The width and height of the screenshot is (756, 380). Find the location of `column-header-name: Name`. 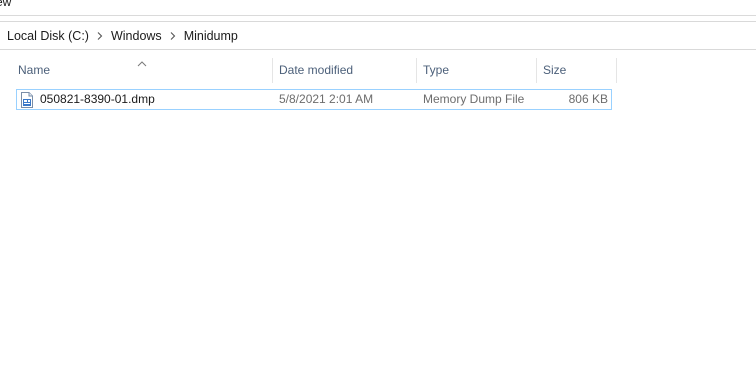

column-header-name: Name is located at coordinates (142, 70).